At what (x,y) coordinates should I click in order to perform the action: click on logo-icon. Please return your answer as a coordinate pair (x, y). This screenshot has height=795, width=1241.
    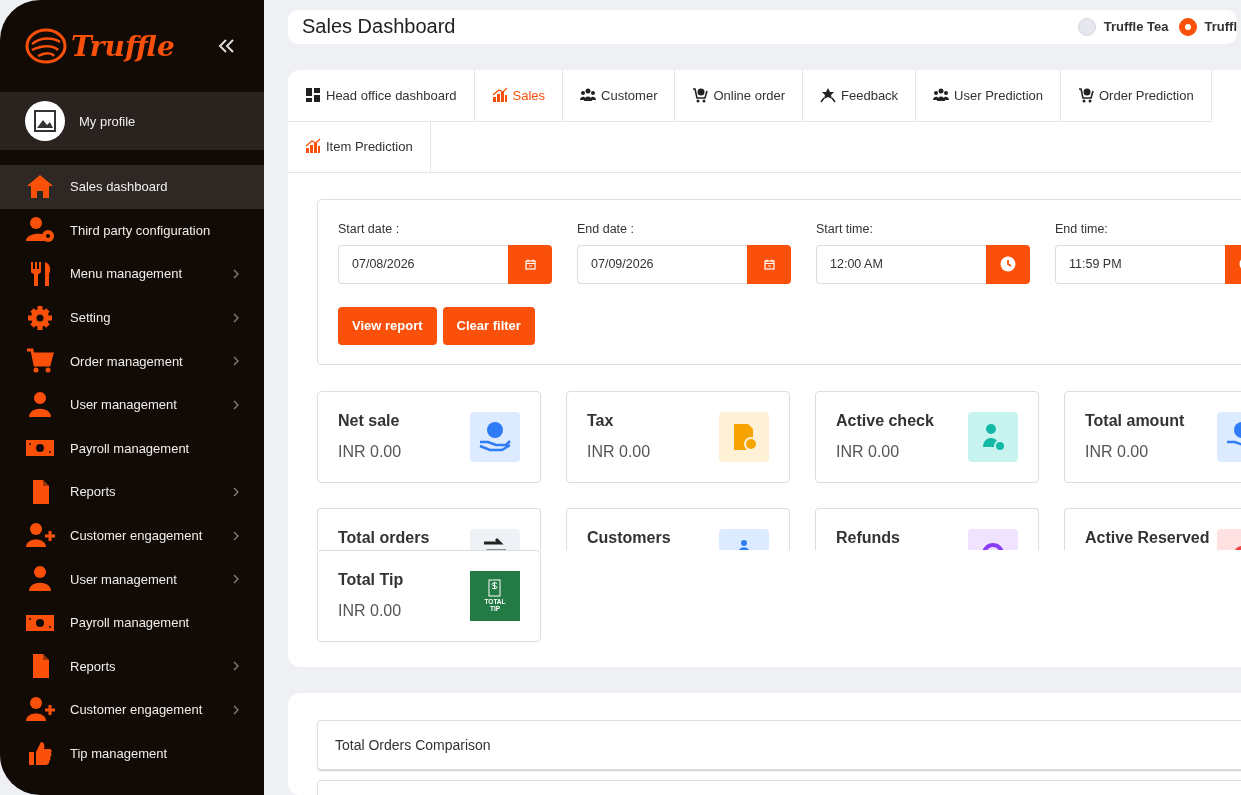
    Looking at the image, I should click on (46, 46).